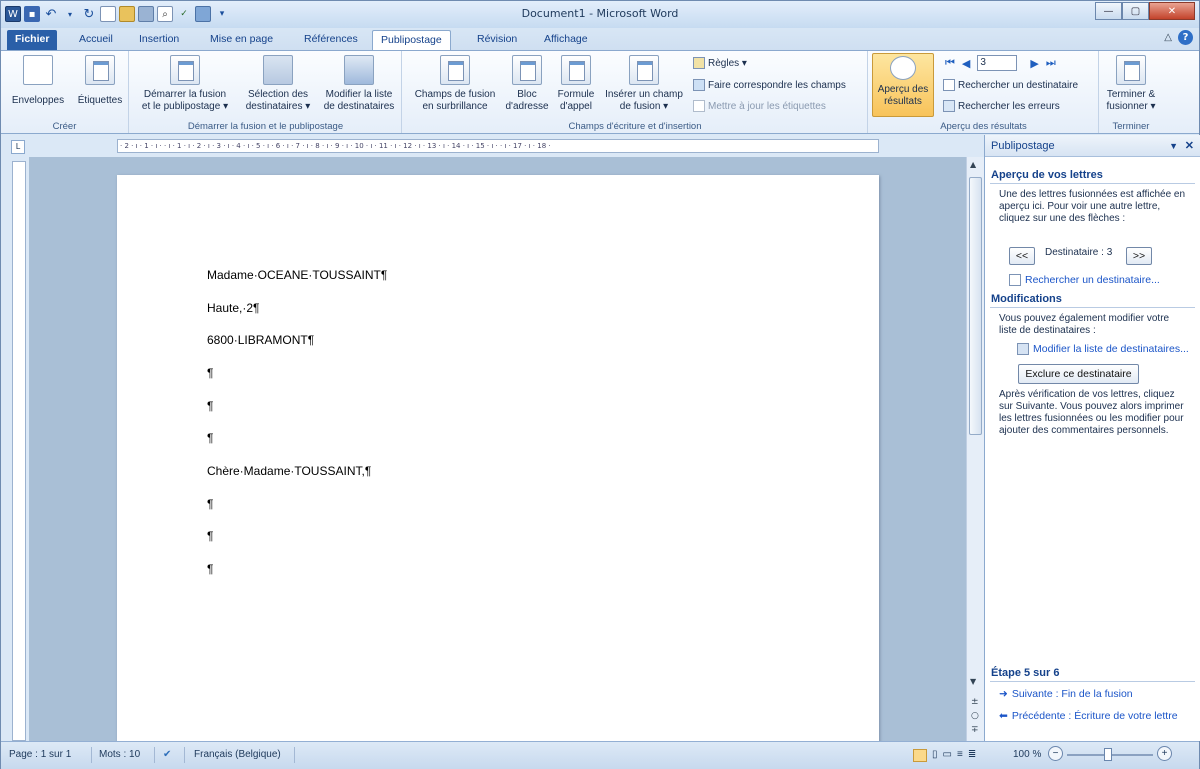 The image size is (1200, 769). What do you see at coordinates (975, 730) in the screenshot?
I see `next-page-icon: ∓` at bounding box center [975, 730].